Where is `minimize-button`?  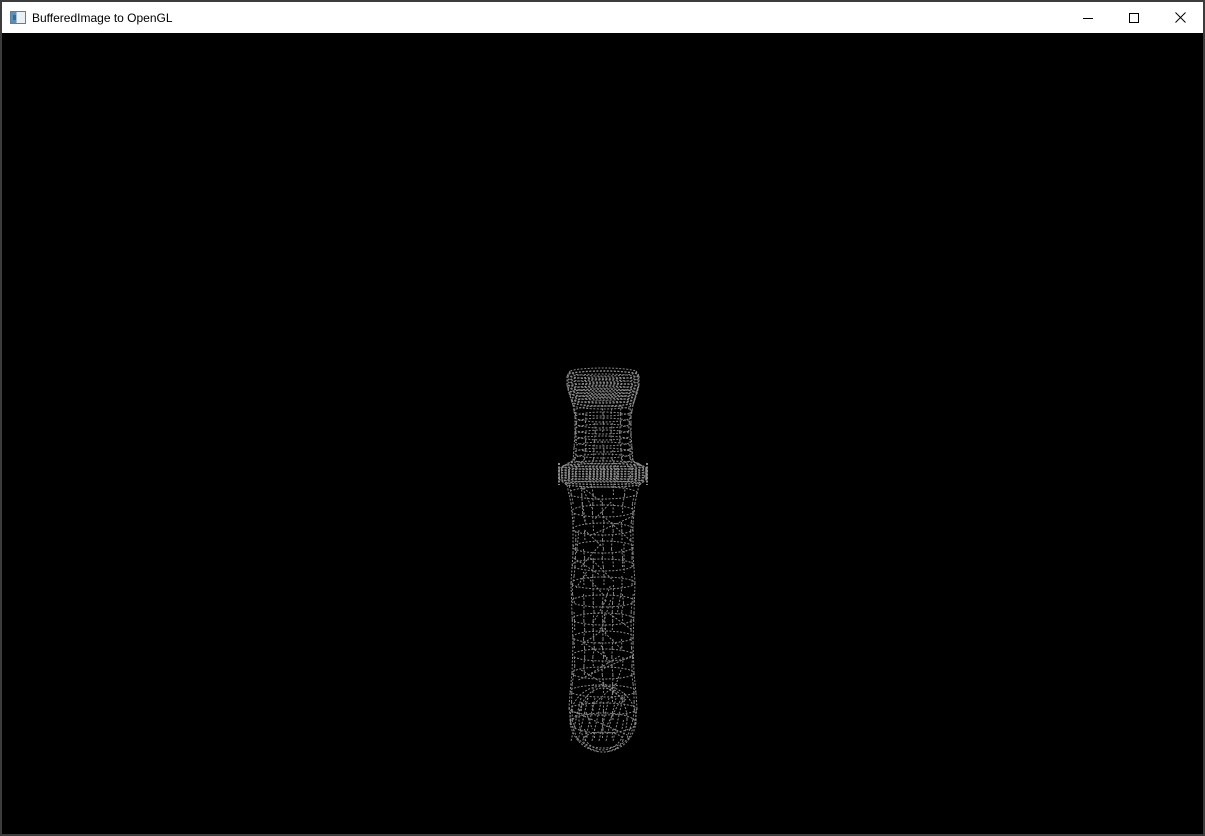 minimize-button is located at coordinates (1088, 17).